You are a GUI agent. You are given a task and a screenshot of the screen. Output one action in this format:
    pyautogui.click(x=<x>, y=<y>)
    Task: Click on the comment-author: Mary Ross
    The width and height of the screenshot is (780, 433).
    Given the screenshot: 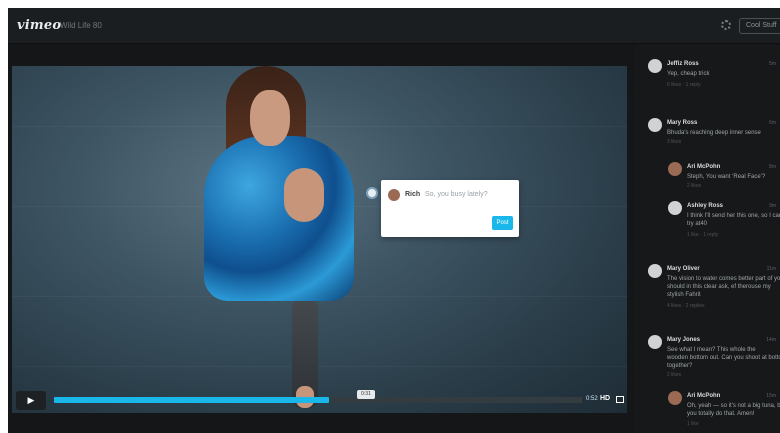 What is the action you would take?
    pyautogui.click(x=682, y=123)
    